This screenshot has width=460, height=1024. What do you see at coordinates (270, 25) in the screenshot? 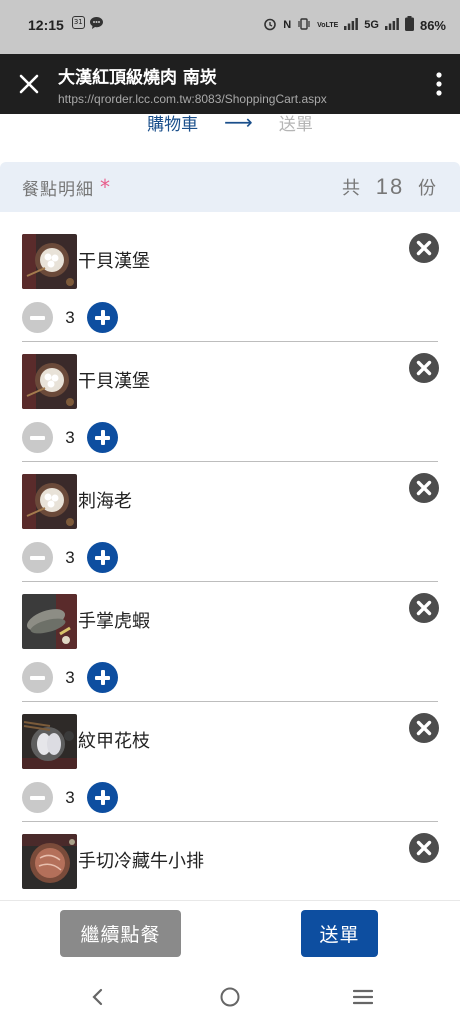
I see `alarm-icon` at bounding box center [270, 25].